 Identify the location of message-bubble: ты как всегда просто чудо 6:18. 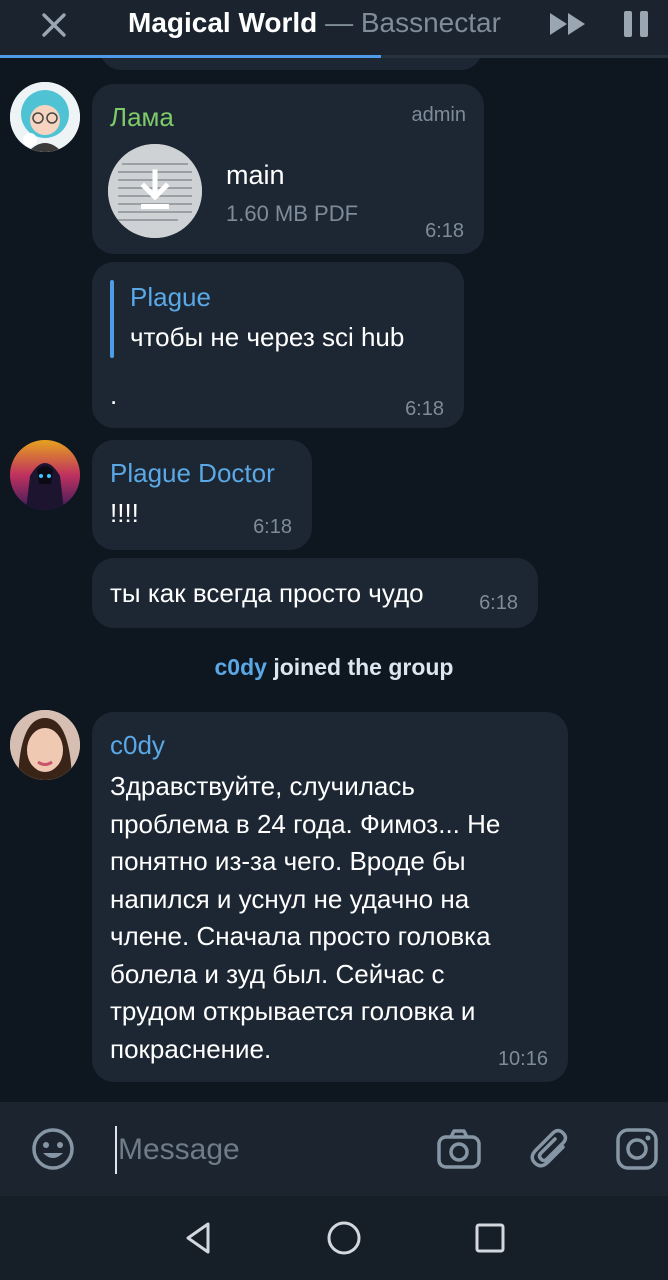
(315, 593).